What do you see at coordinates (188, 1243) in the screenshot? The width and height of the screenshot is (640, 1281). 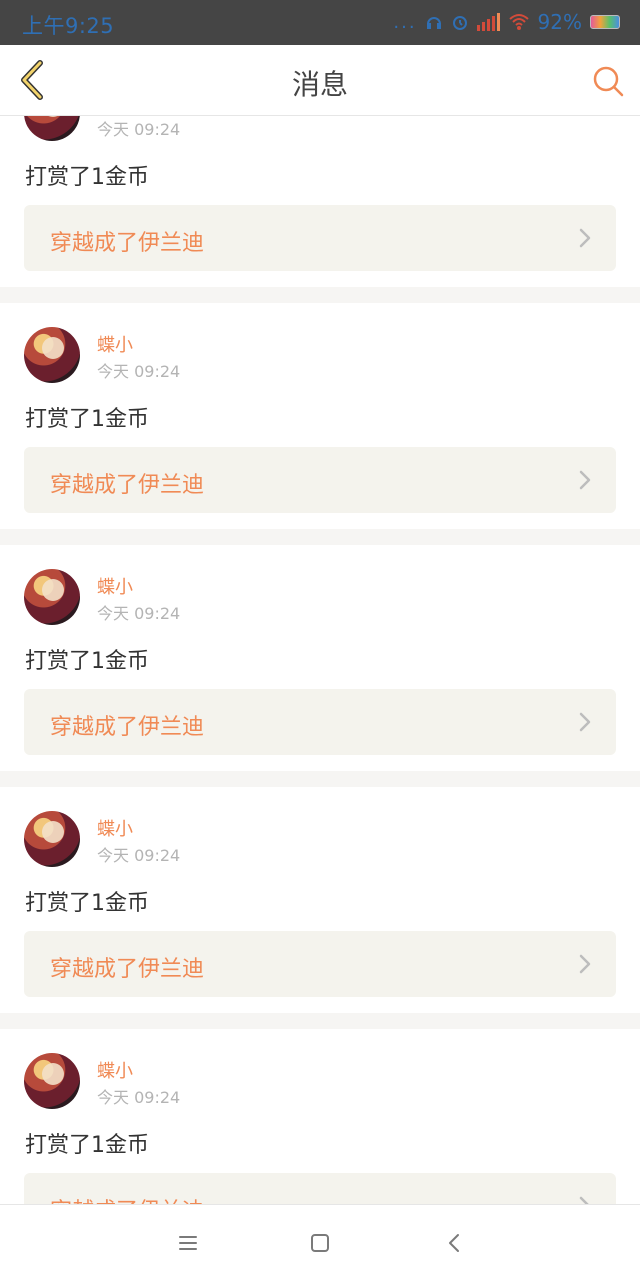 I see `menu-icon` at bounding box center [188, 1243].